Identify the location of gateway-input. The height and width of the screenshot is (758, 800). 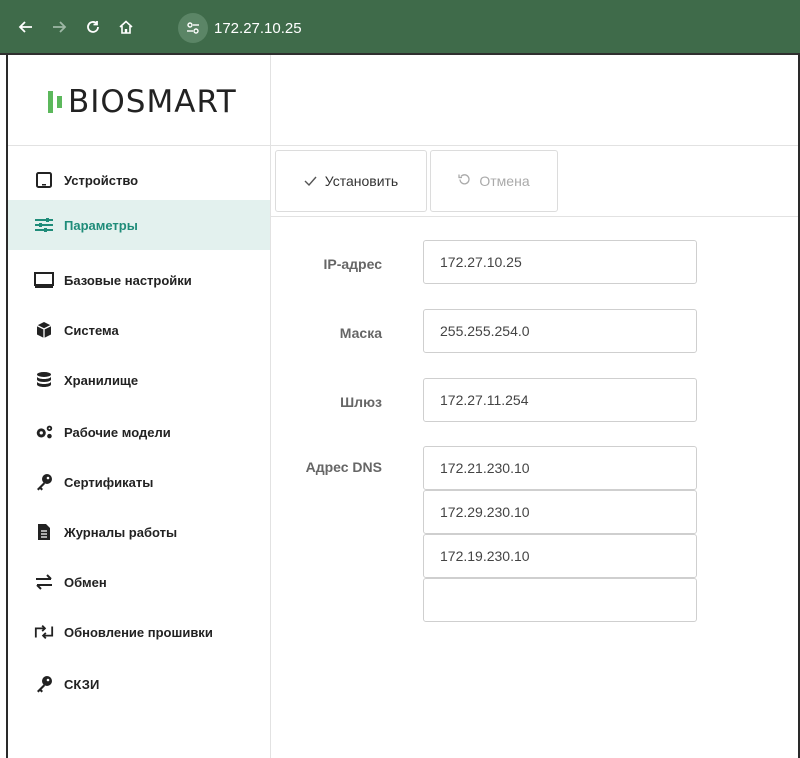
(560, 400).